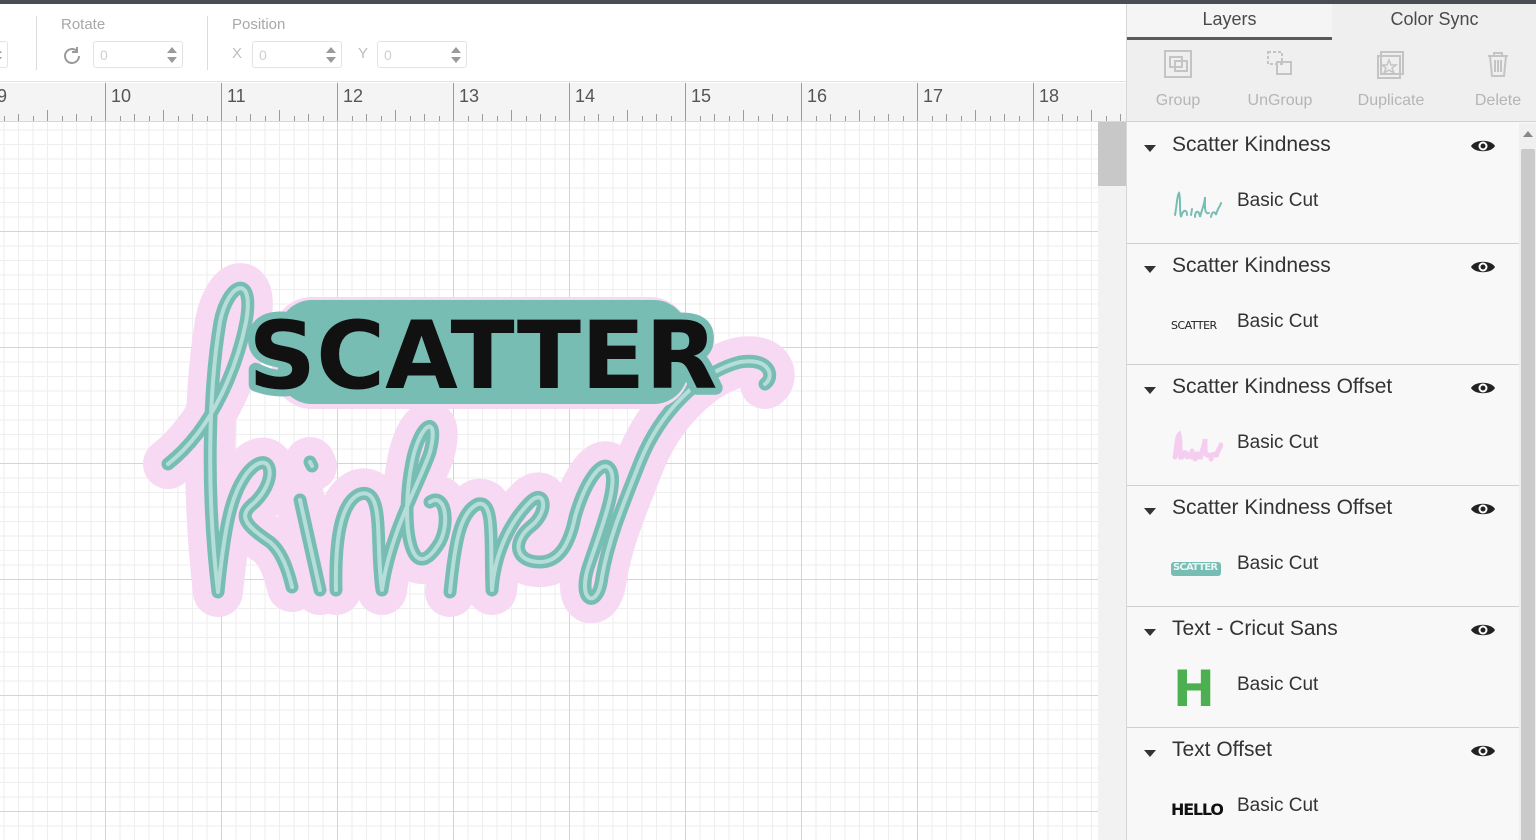 The height and width of the screenshot is (840, 1536). What do you see at coordinates (1178, 100) in the screenshot?
I see `group-label: Group` at bounding box center [1178, 100].